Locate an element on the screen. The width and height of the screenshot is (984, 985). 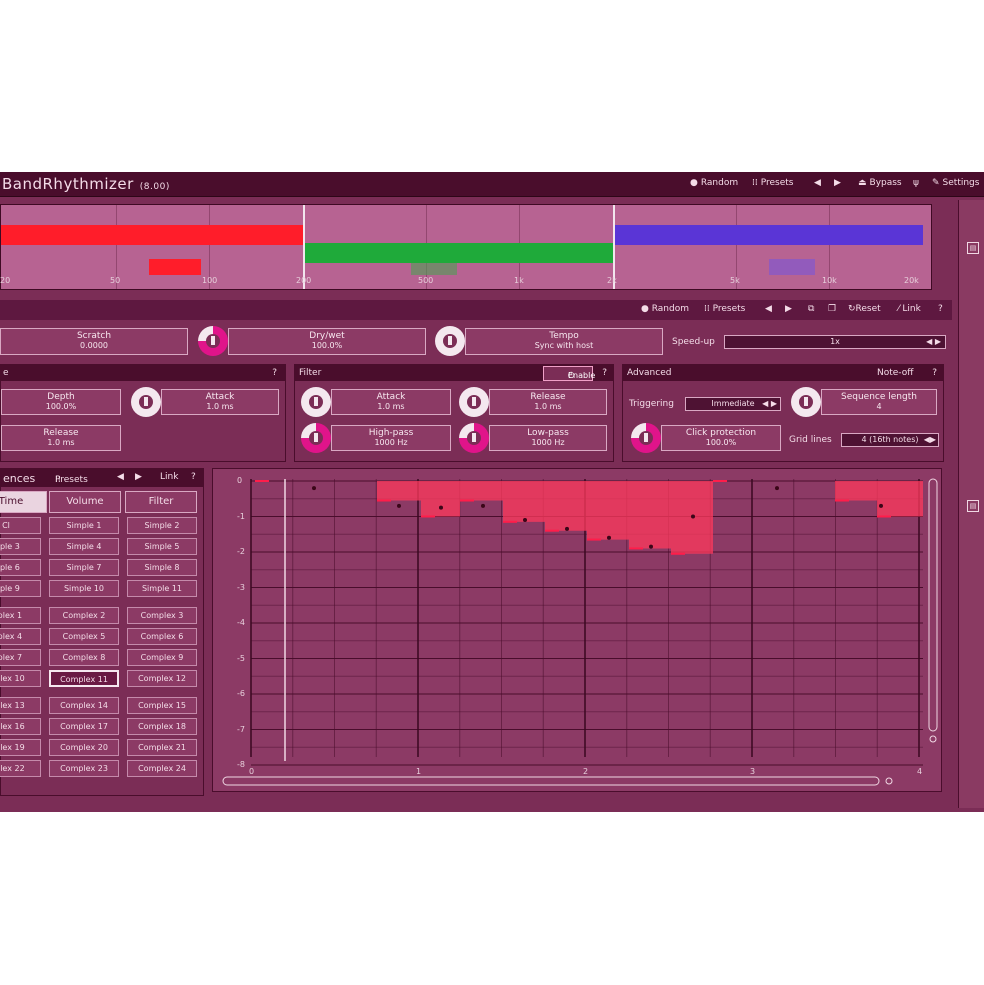
preset-button: Cl is located at coordinates (20, 525).